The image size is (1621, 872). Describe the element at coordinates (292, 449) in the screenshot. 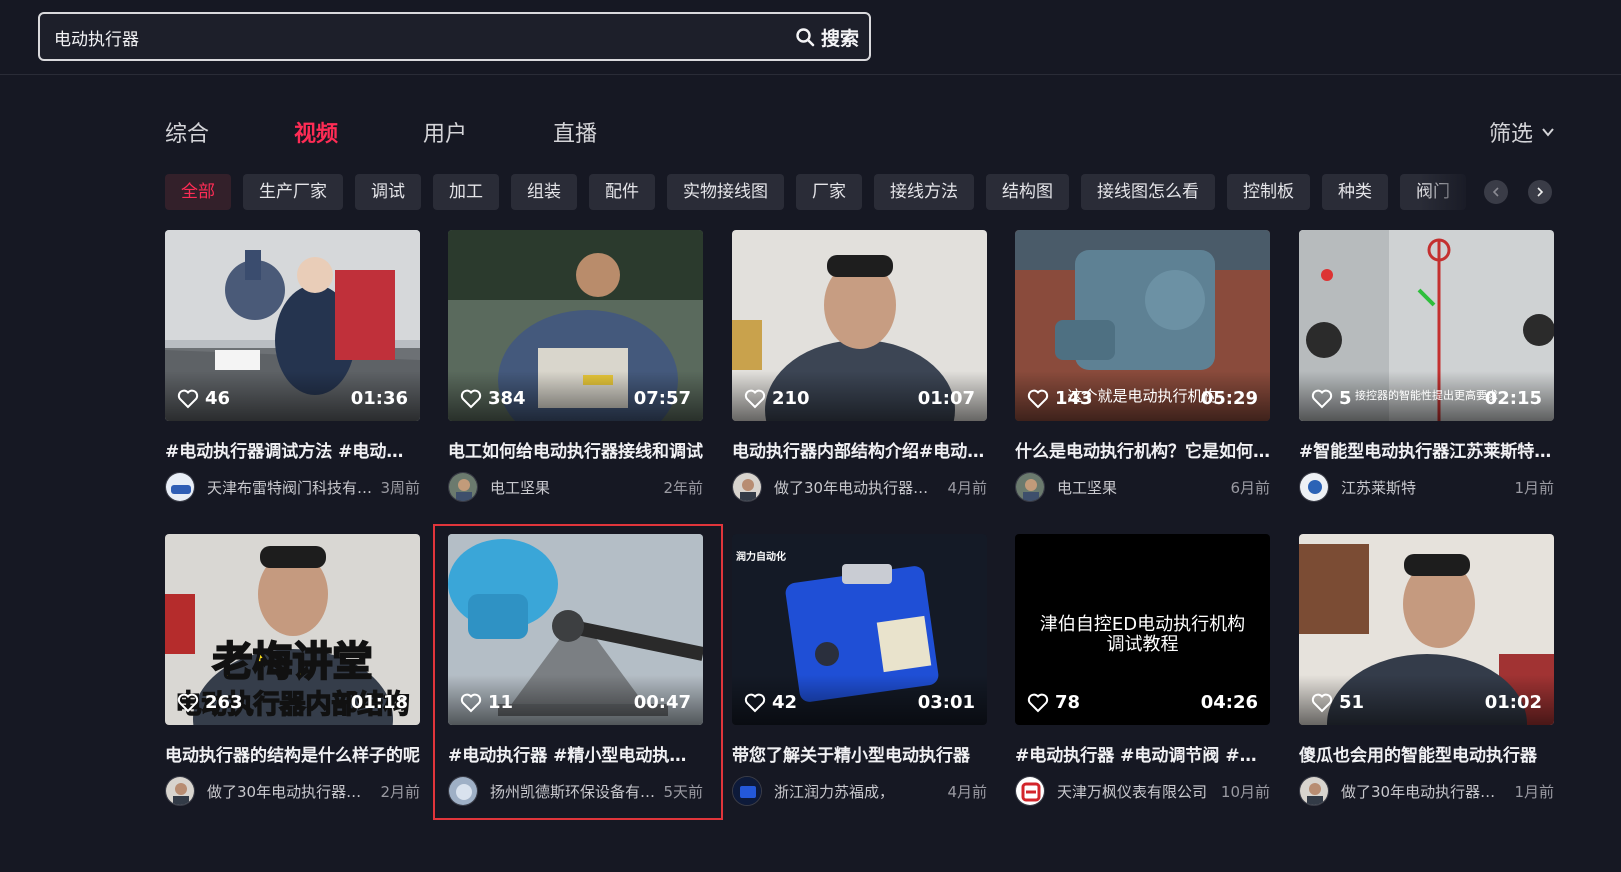

I see `video-title: #电动执行器调试方法 #电动执行器` at that location.